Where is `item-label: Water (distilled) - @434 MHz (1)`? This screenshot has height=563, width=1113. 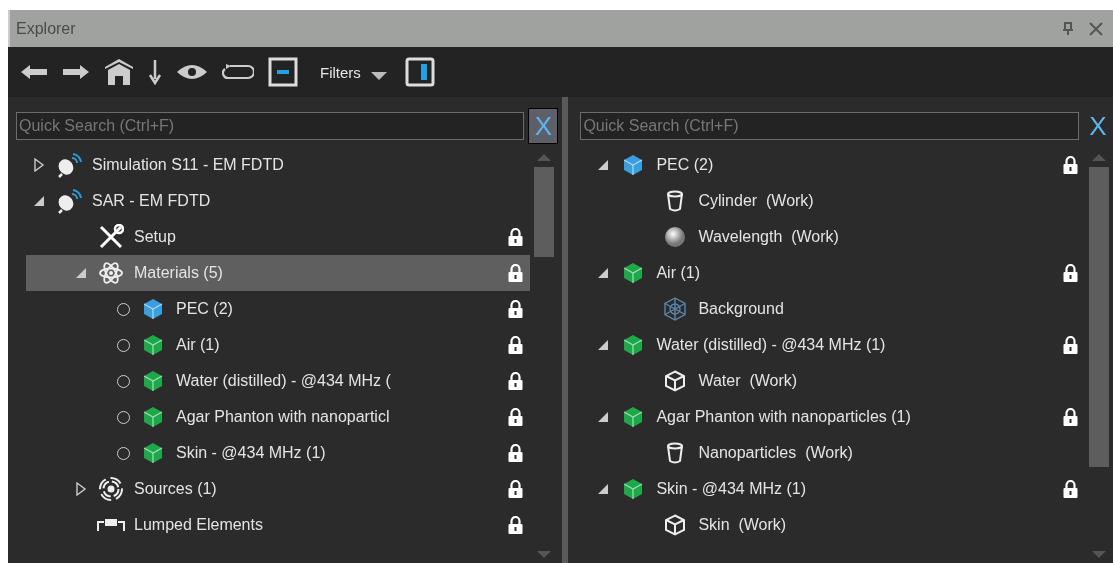
item-label: Water (distilled) - @434 MHz (1) is located at coordinates (771, 345).